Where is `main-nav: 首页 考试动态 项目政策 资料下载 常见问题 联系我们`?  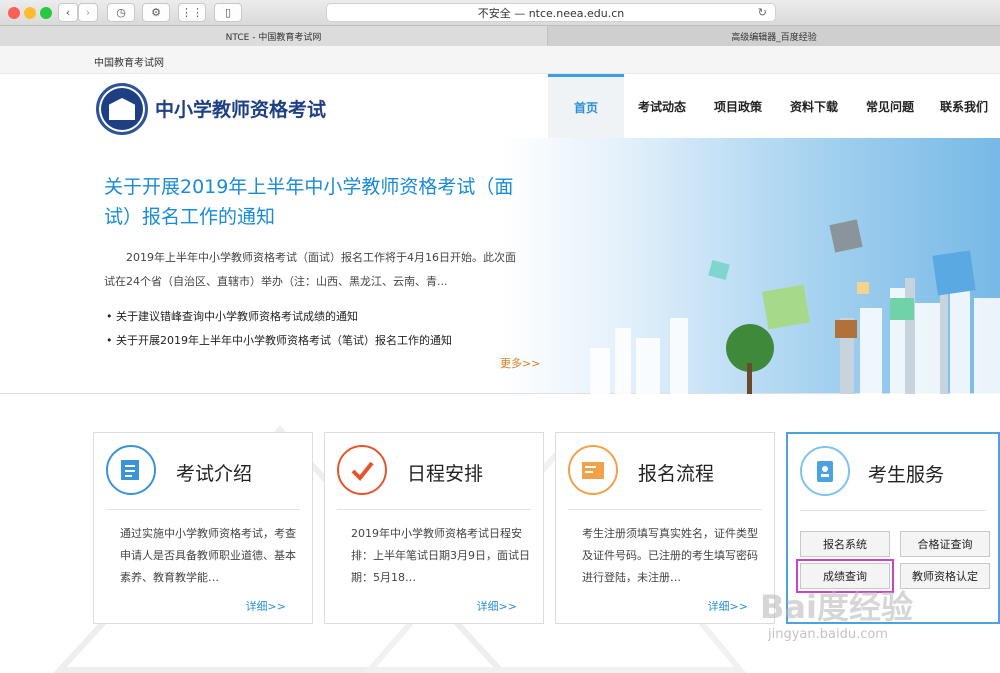 main-nav: 首页 考试动态 项目政策 资料下载 常见问题 联系我们 is located at coordinates (774, 106).